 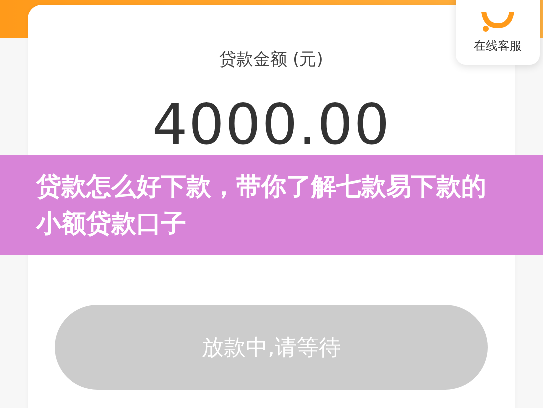 I want to click on banner-title: 贷款怎么好下款，带你了解七款易下款的小额贷款口子, so click(x=262, y=205).